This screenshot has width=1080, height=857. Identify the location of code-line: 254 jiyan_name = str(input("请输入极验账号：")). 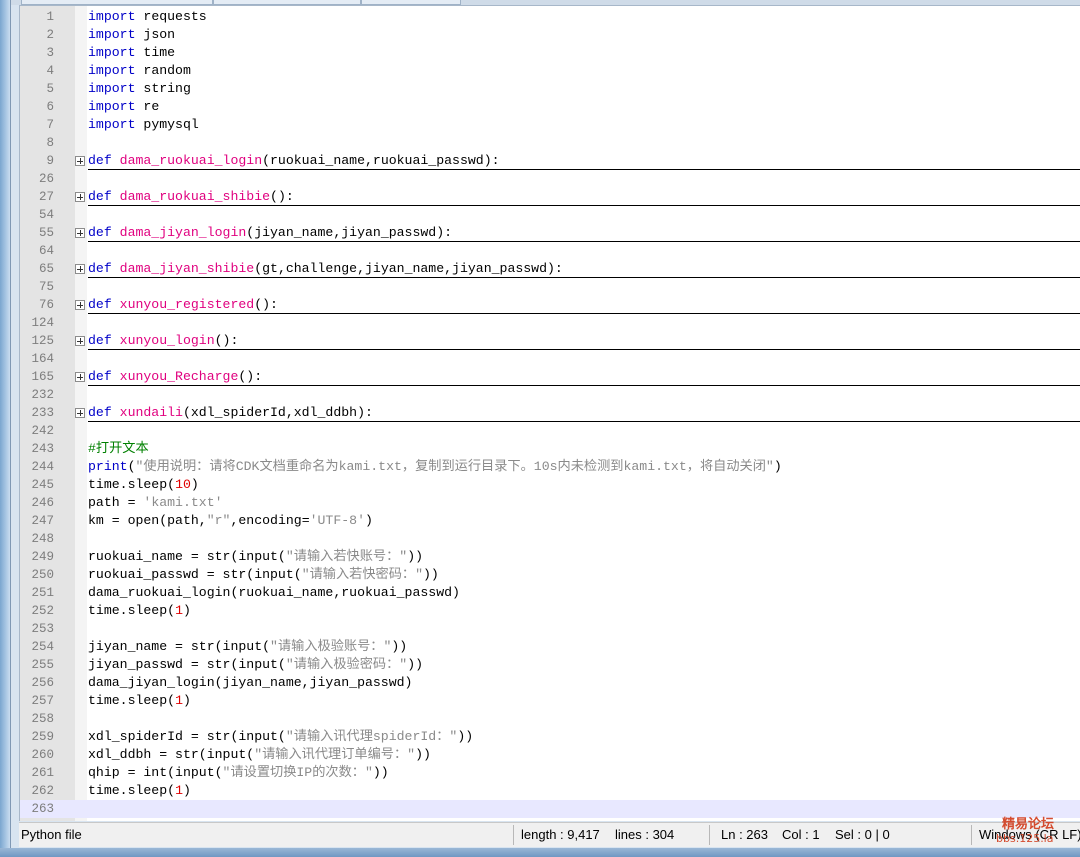
(550, 647).